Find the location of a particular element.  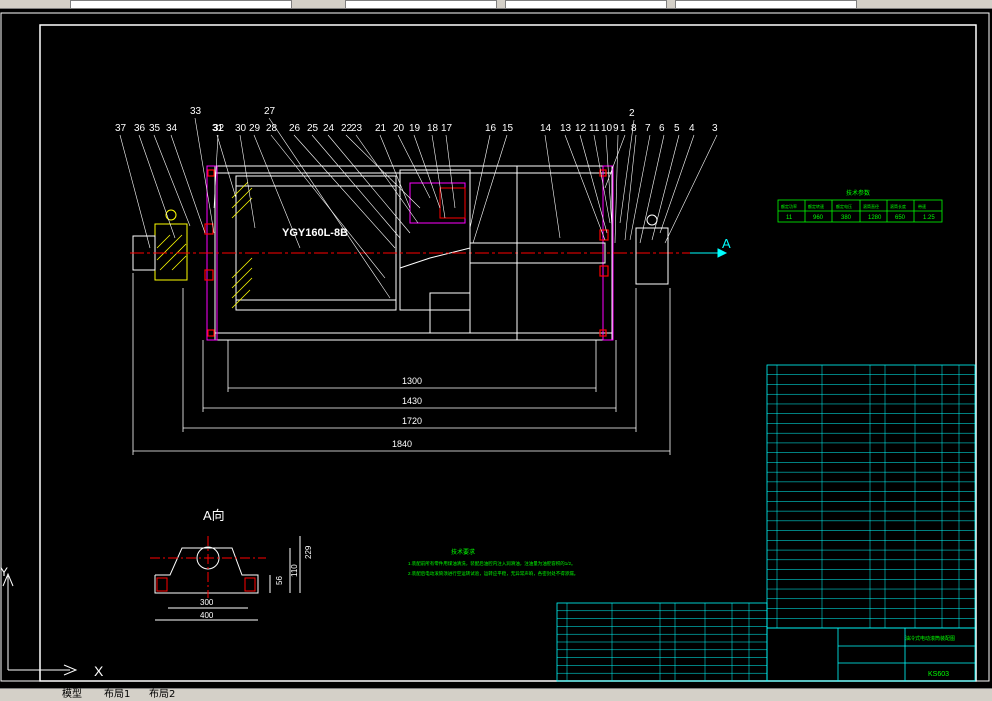

left-bearing-housing is located at coordinates (171, 252).